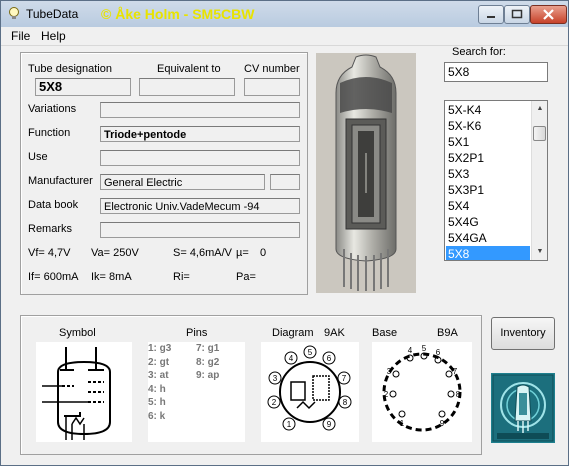 This screenshot has height=466, width=569. What do you see at coordinates (14, 13) in the screenshot?
I see `lightbulb-icon` at bounding box center [14, 13].